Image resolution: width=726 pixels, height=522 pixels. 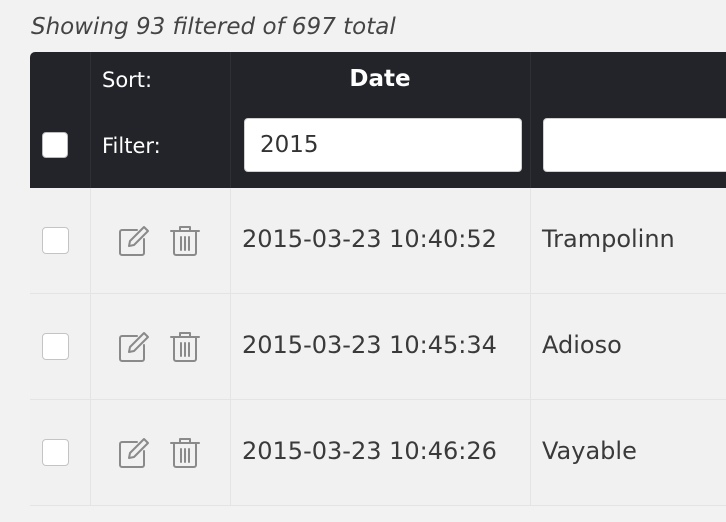 I want to click on row-date: 2015-03-23 10:40:52, so click(x=369, y=239).